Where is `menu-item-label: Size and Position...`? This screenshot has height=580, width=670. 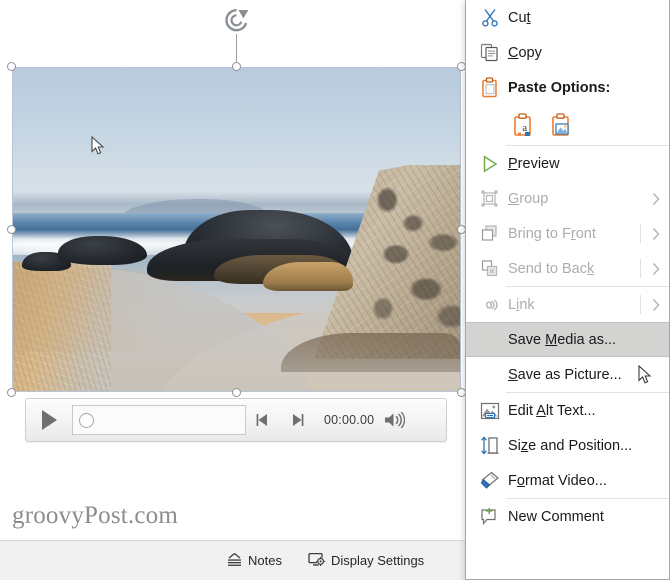
menu-item-label: Size and Position... is located at coordinates (570, 445).